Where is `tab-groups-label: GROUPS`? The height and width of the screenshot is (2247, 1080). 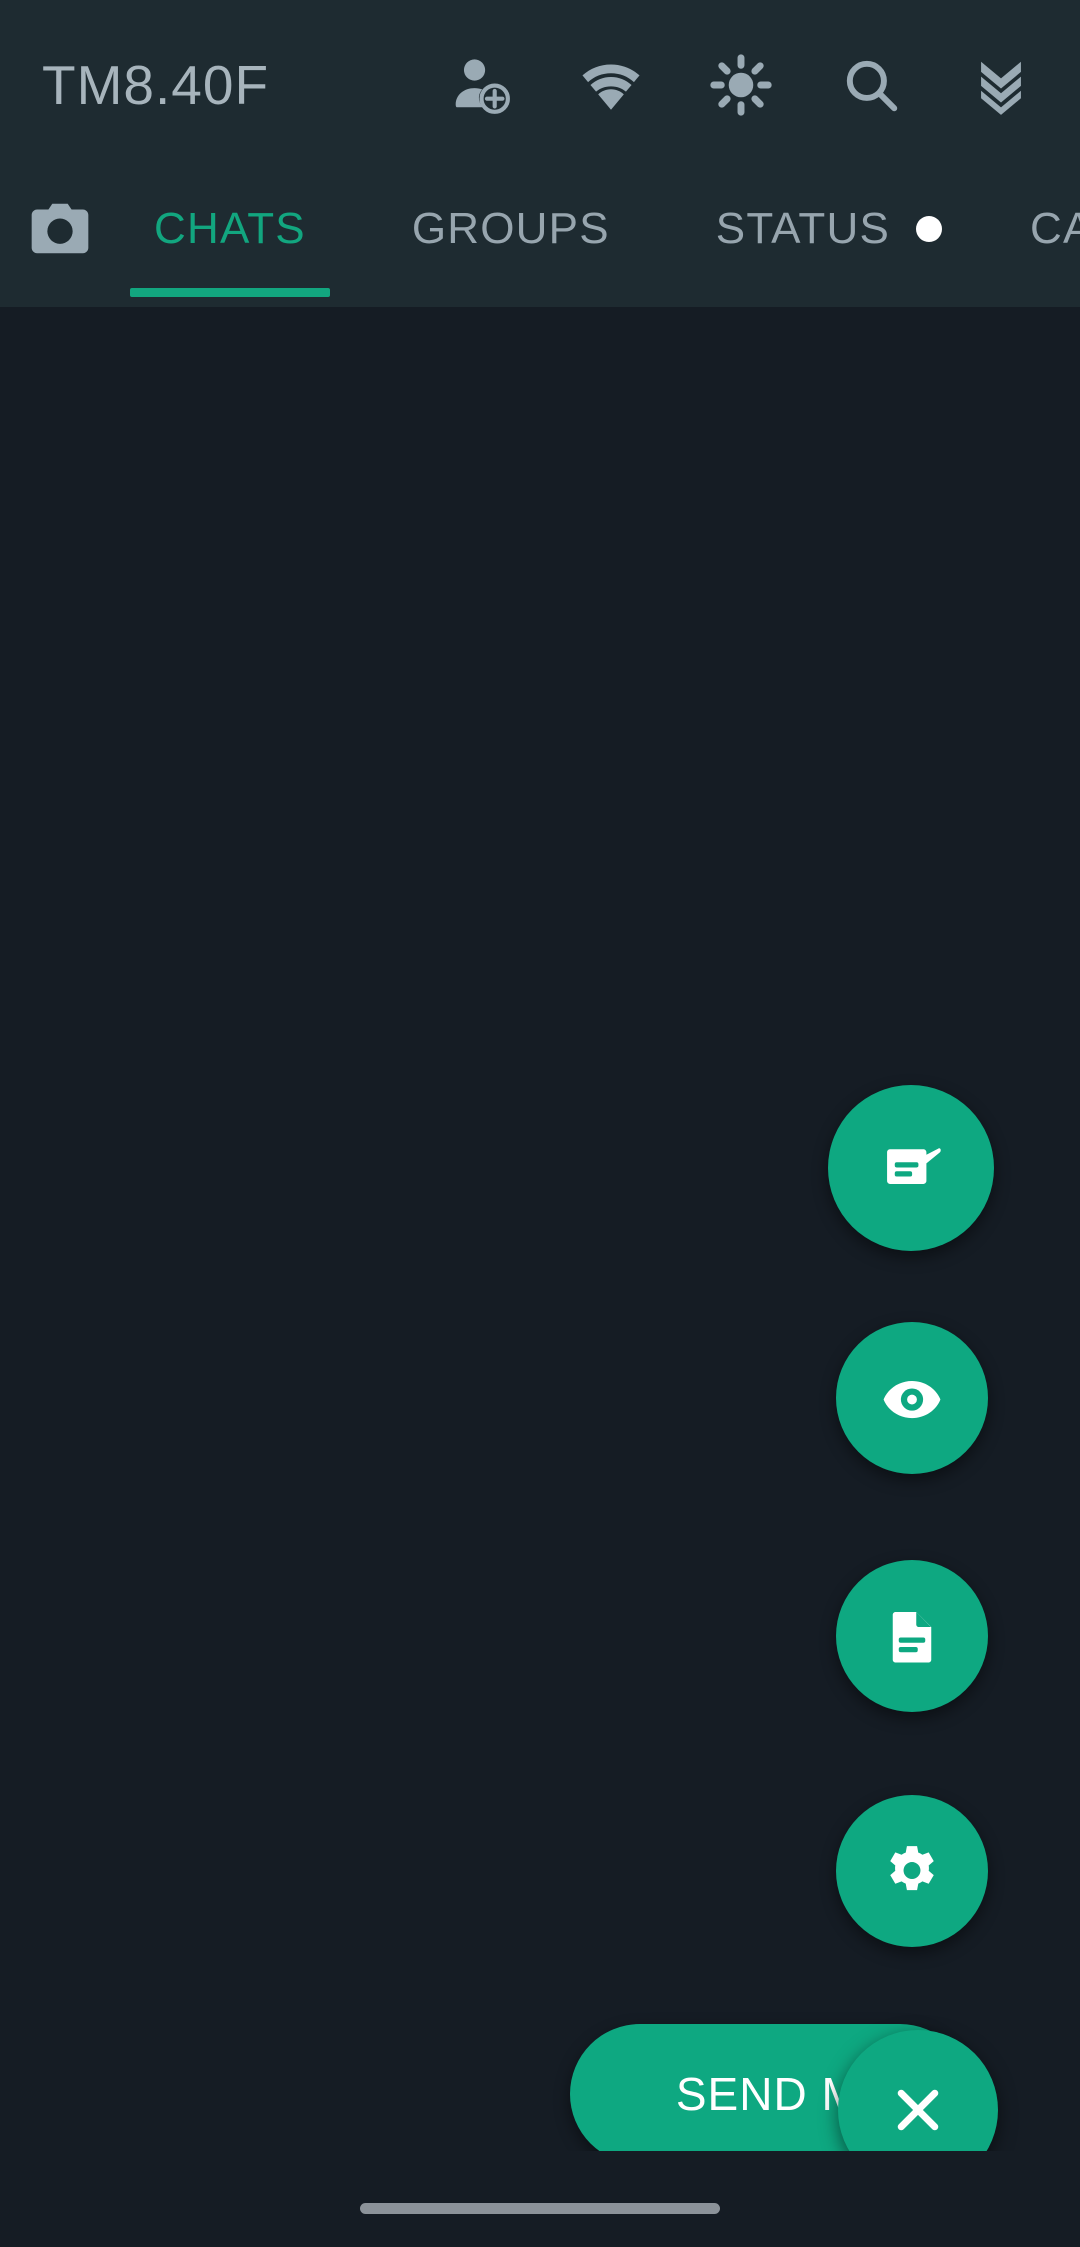 tab-groups-label: GROUPS is located at coordinates (510, 228).